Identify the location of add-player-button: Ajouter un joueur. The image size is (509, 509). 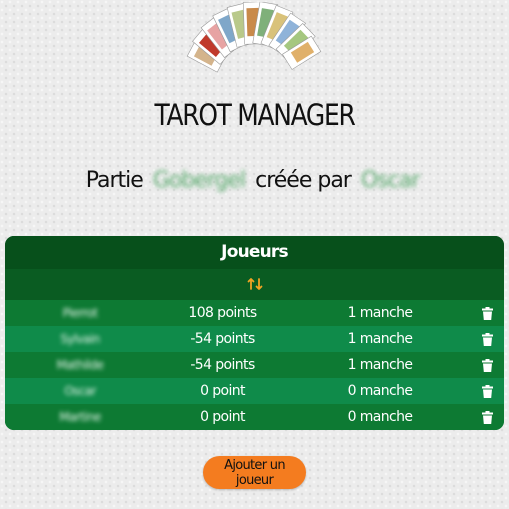
(254, 472).